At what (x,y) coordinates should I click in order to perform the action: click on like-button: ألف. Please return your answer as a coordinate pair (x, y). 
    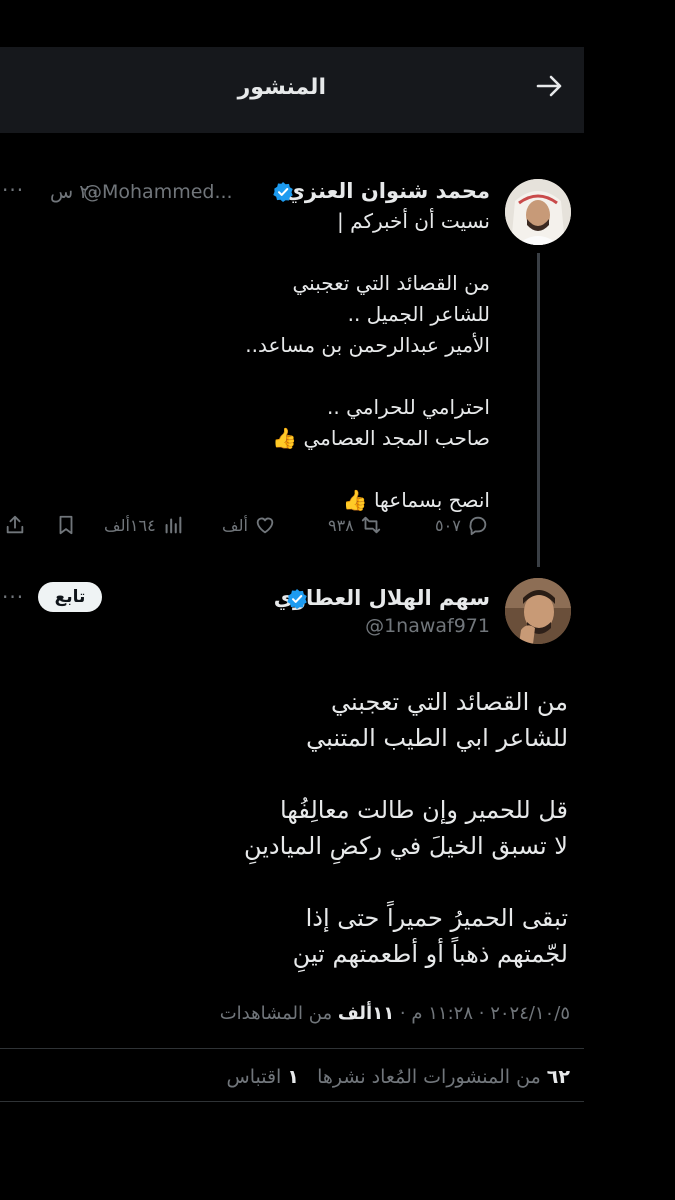
    Looking at the image, I should click on (249, 525).